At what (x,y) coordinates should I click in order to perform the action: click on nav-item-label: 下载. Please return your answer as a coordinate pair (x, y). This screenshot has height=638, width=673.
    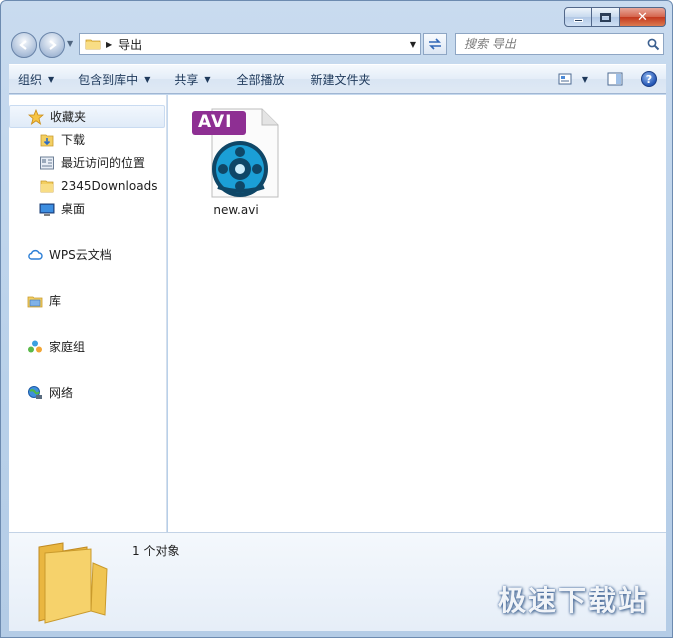
    Looking at the image, I should click on (73, 140).